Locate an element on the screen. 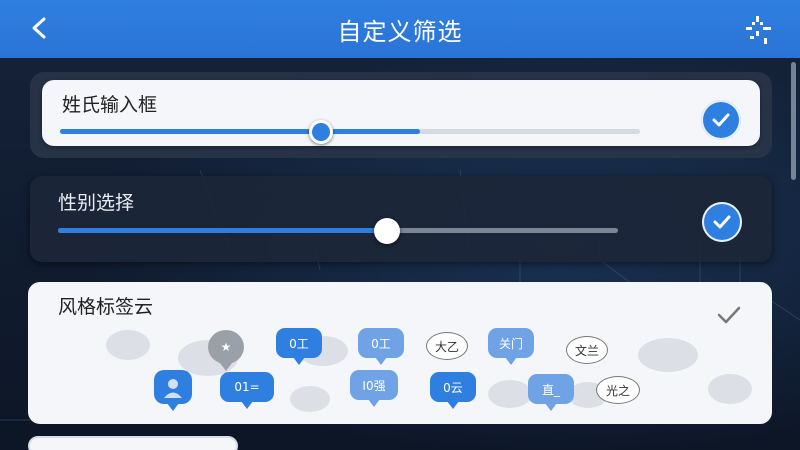 The image size is (800, 450). page-title: 自定义筛选 is located at coordinates (400, 31).